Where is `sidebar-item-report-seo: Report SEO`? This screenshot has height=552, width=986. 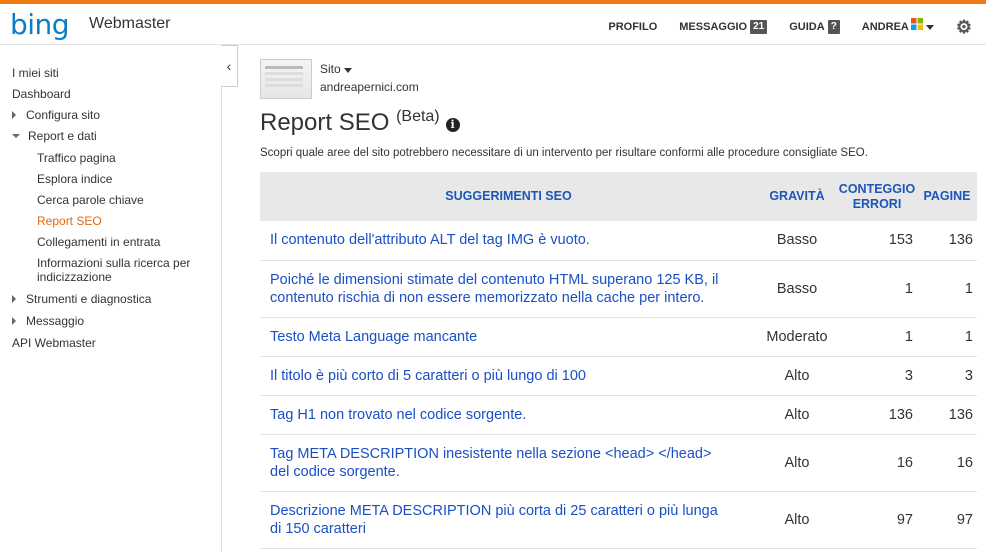 sidebar-item-report-seo: Report SEO is located at coordinates (69, 221).